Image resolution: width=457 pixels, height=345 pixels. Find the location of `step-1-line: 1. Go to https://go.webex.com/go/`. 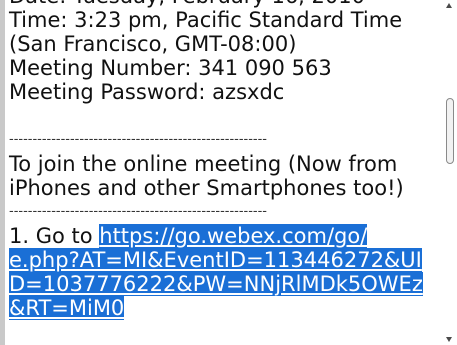

step-1-line: 1. Go to https://go.webex.com/go/ is located at coordinates (223, 236).